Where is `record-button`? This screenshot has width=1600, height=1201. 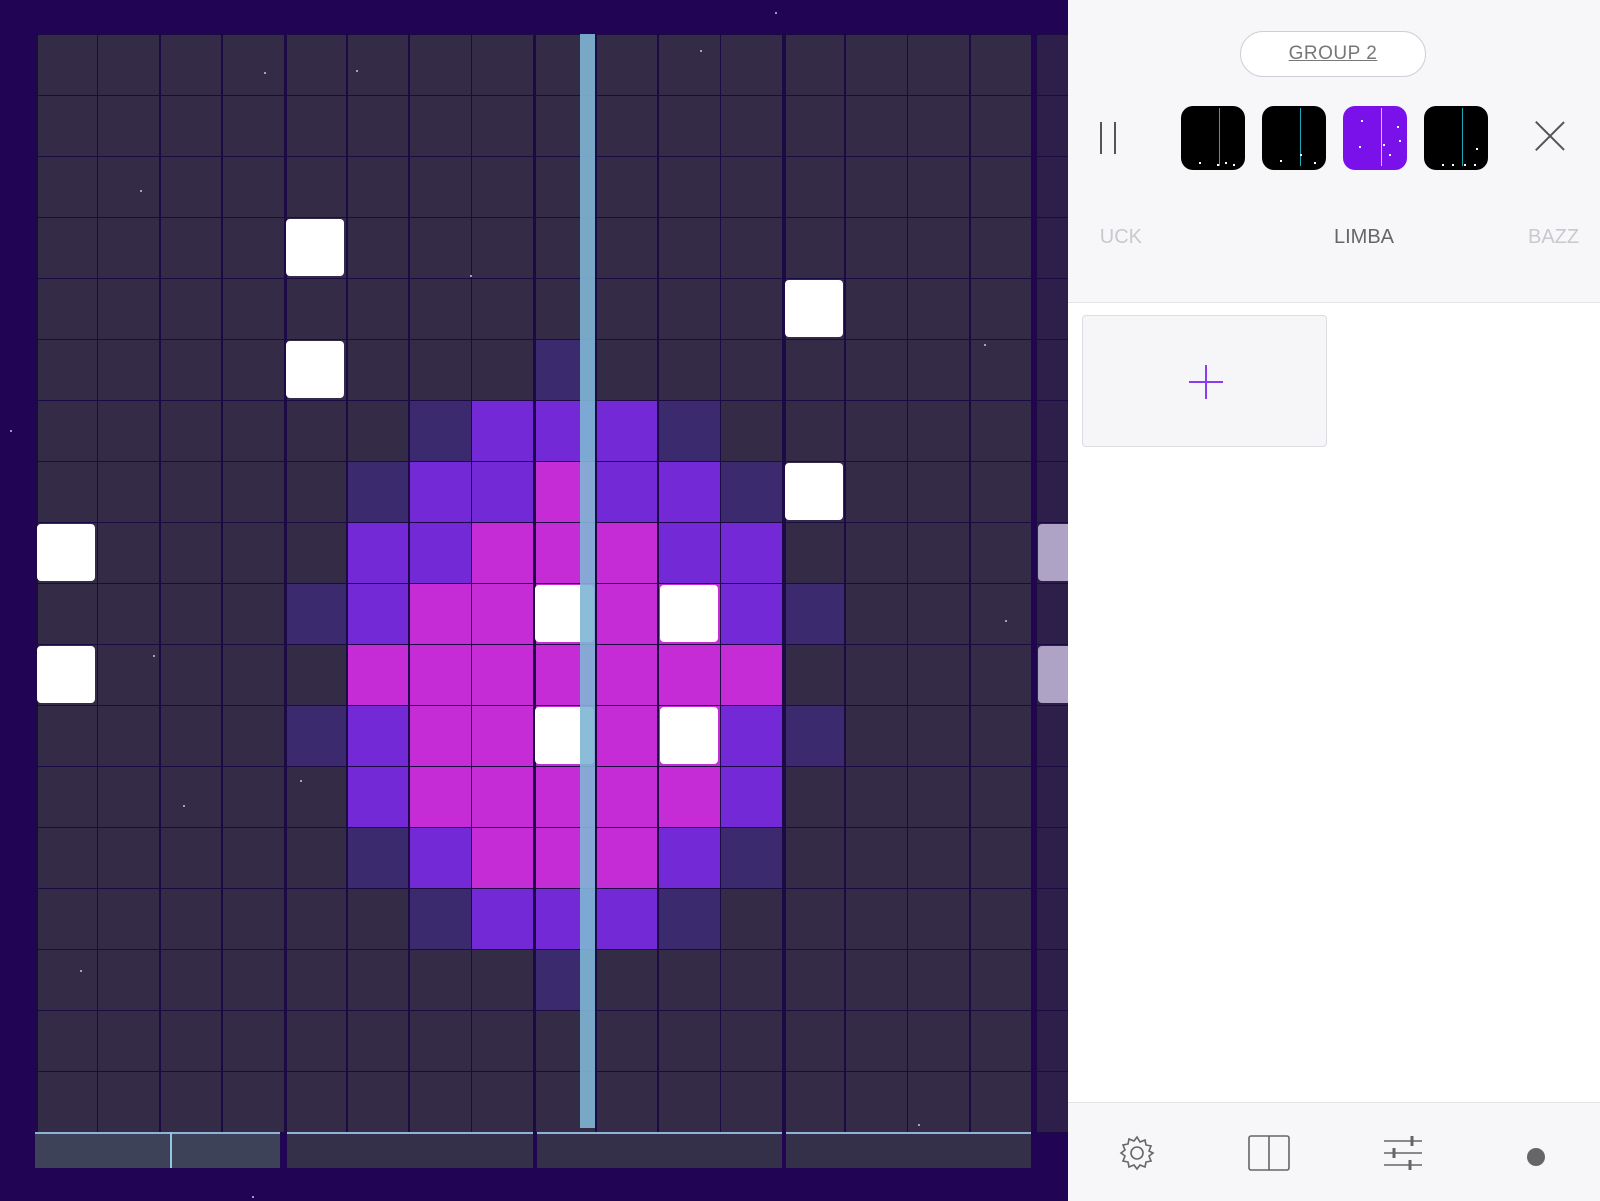
record-button is located at coordinates (1536, 1157).